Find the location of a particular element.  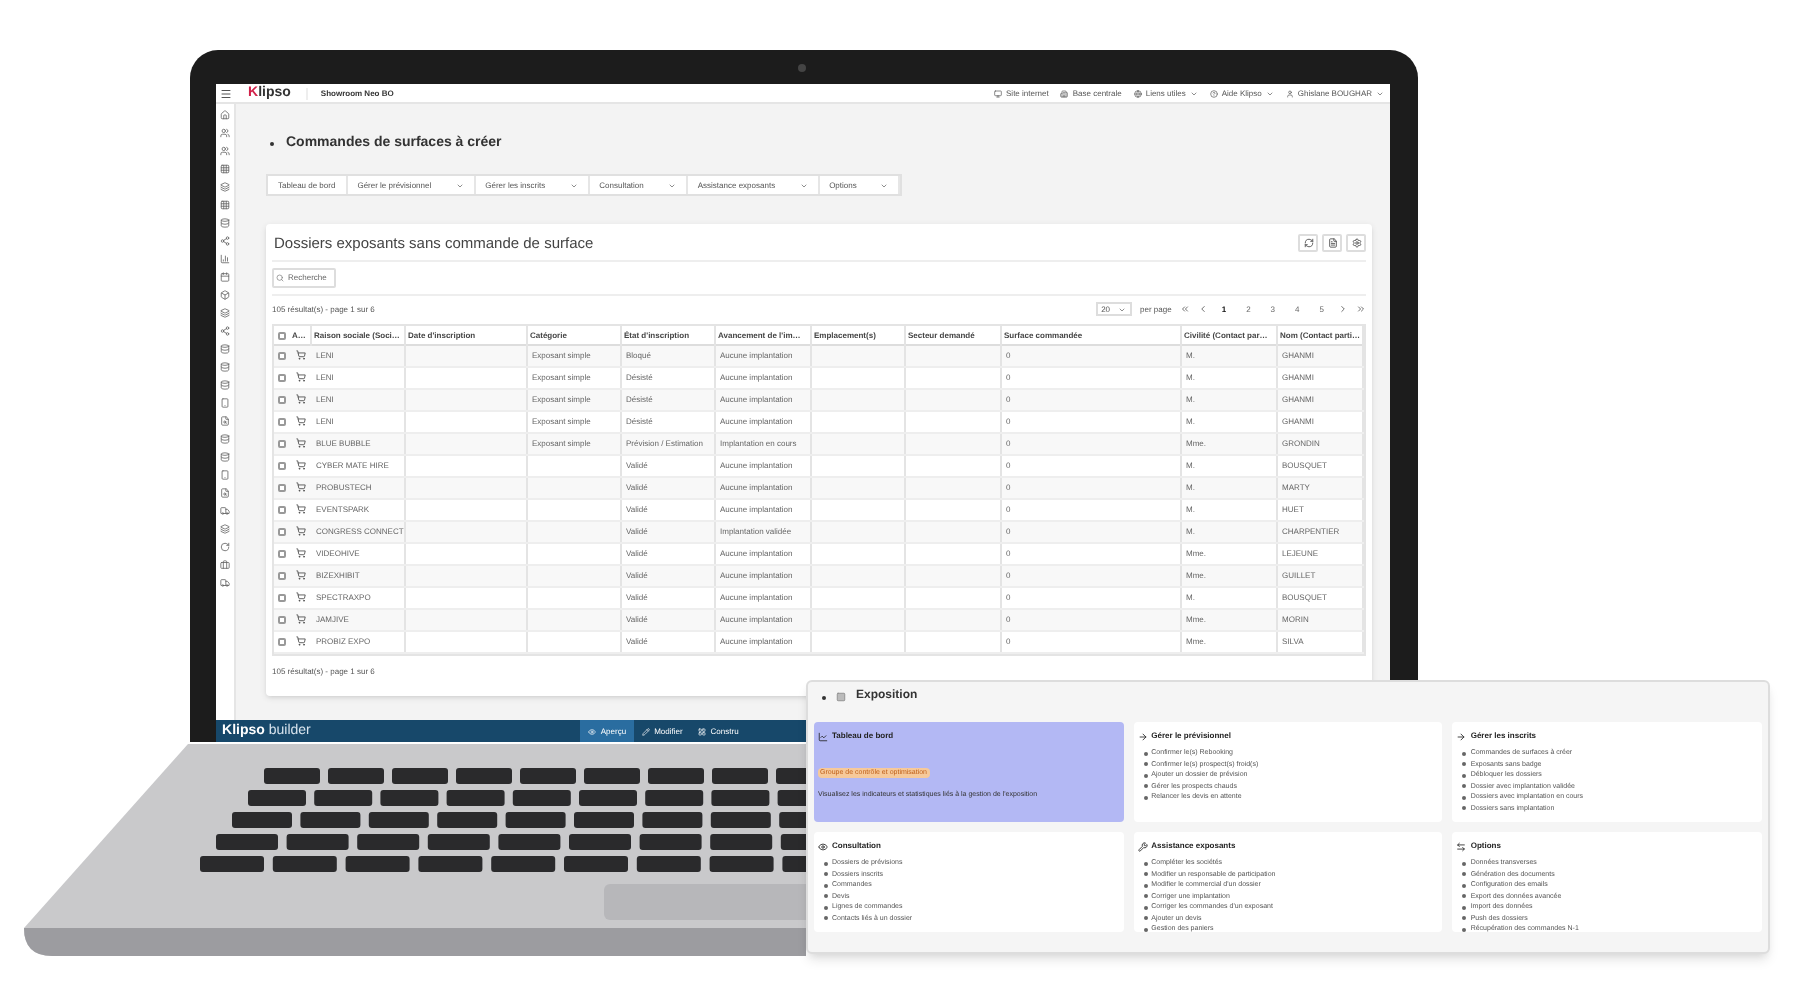

refresh-button is located at coordinates (1308, 242).